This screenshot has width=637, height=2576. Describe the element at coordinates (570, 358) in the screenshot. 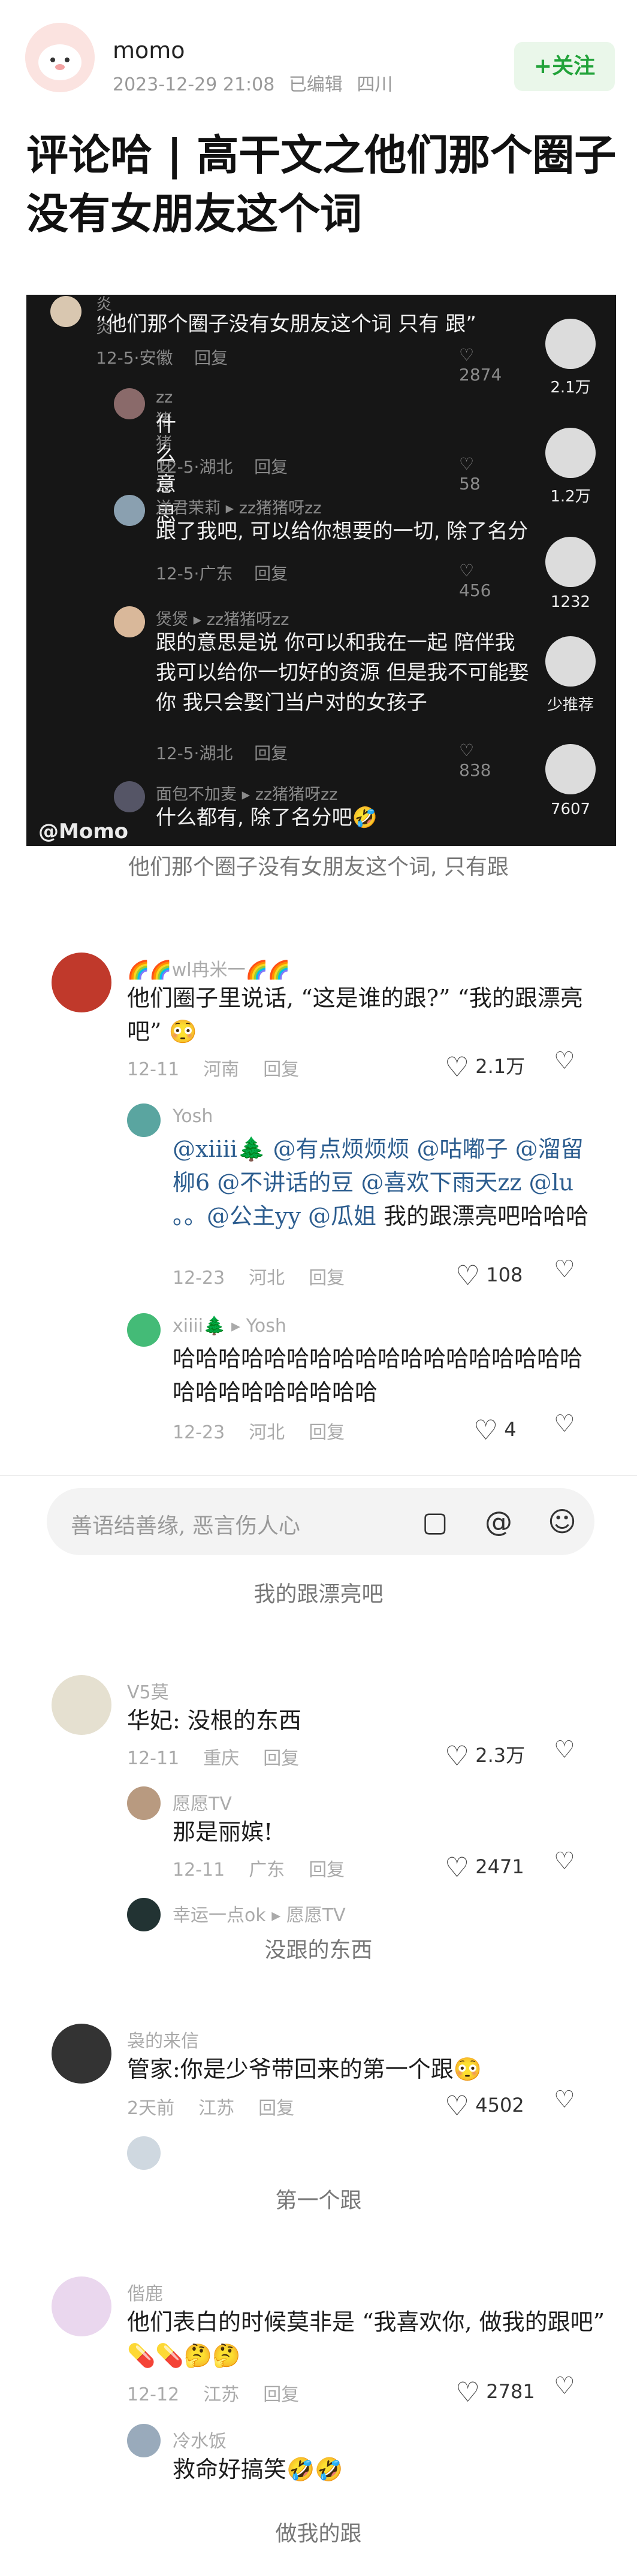

I see `like-icon: 2.1万` at that location.